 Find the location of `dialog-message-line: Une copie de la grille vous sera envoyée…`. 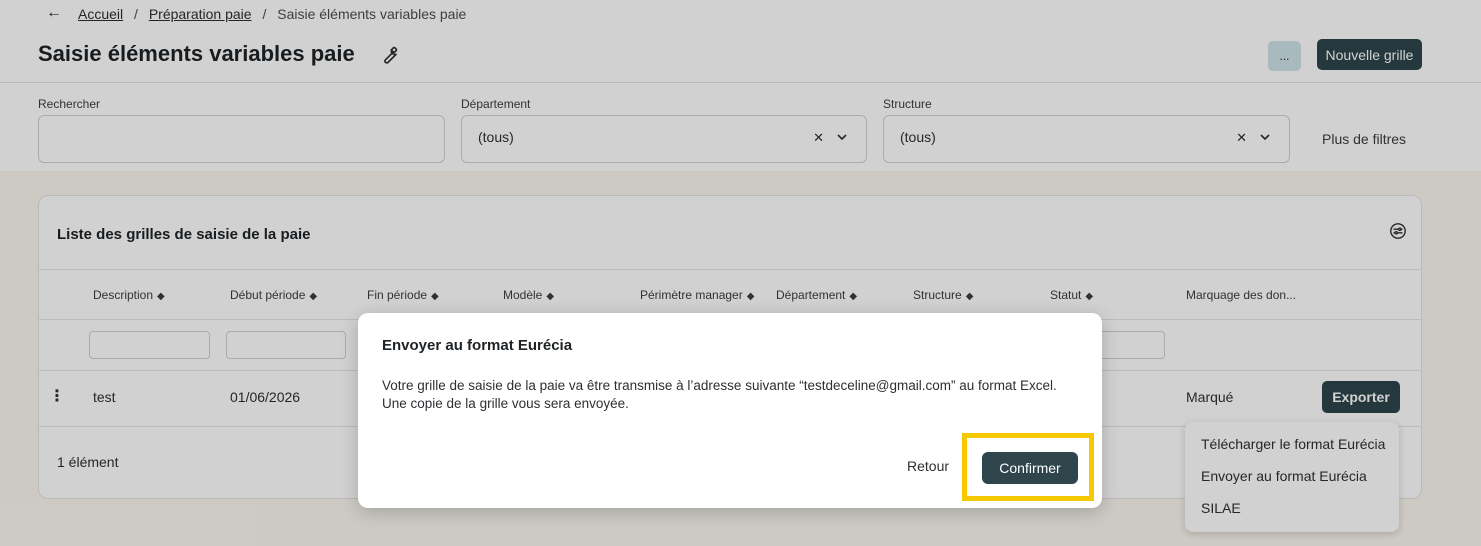

dialog-message-line: Une copie de la grille vous sera envoyée… is located at coordinates (505, 403).